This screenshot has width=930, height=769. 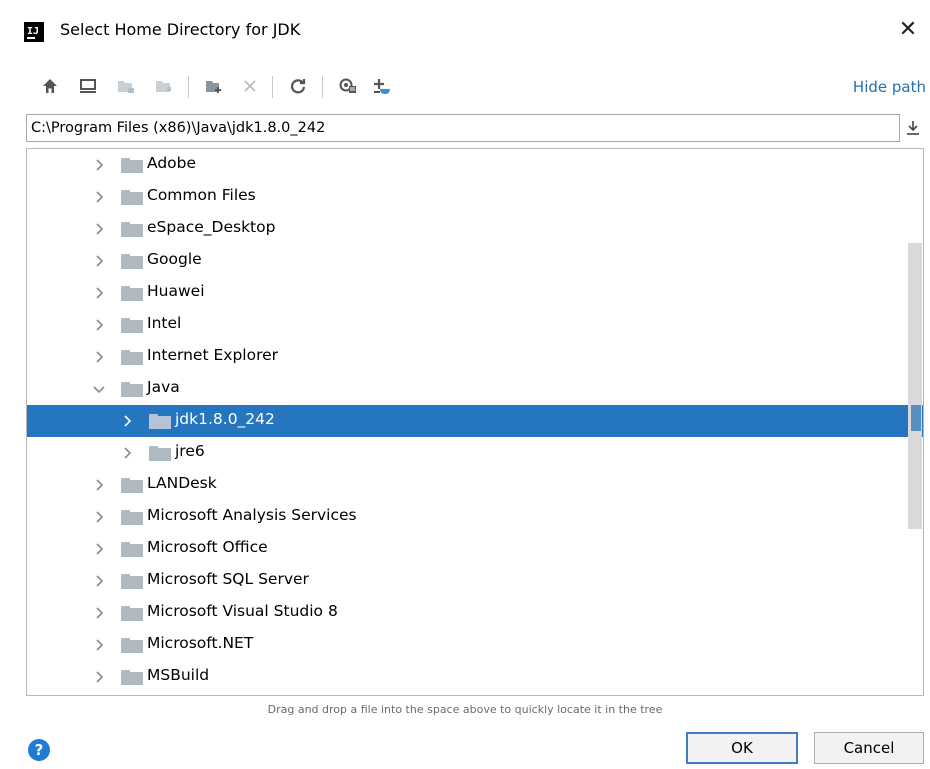 I want to click on tree-row-label: Adobe, so click(x=172, y=163).